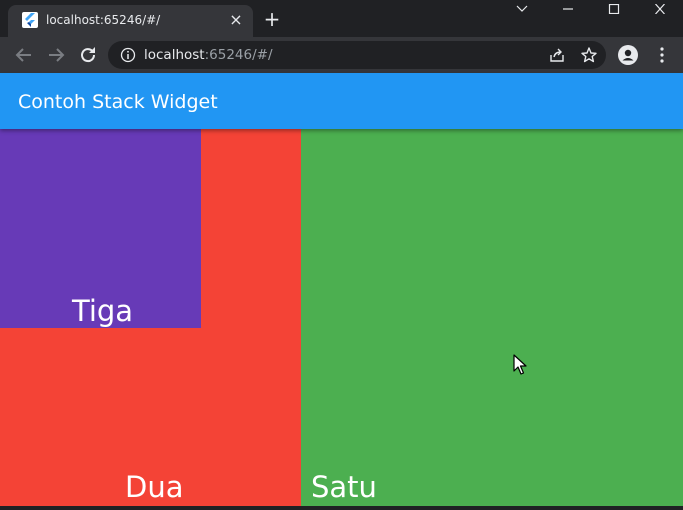  I want to click on info-icon, so click(128, 55).